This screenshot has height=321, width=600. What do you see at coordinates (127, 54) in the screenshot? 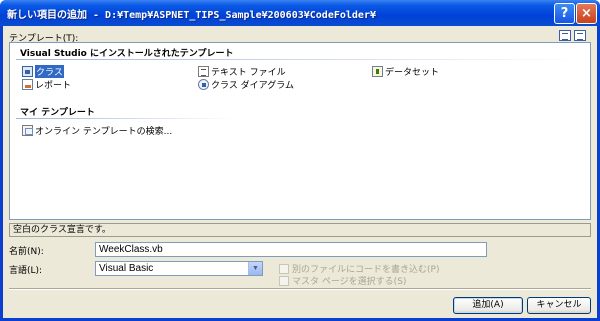
I see `installed-templates-heading: Visual Studio にインストールされたテンプレート` at bounding box center [127, 54].